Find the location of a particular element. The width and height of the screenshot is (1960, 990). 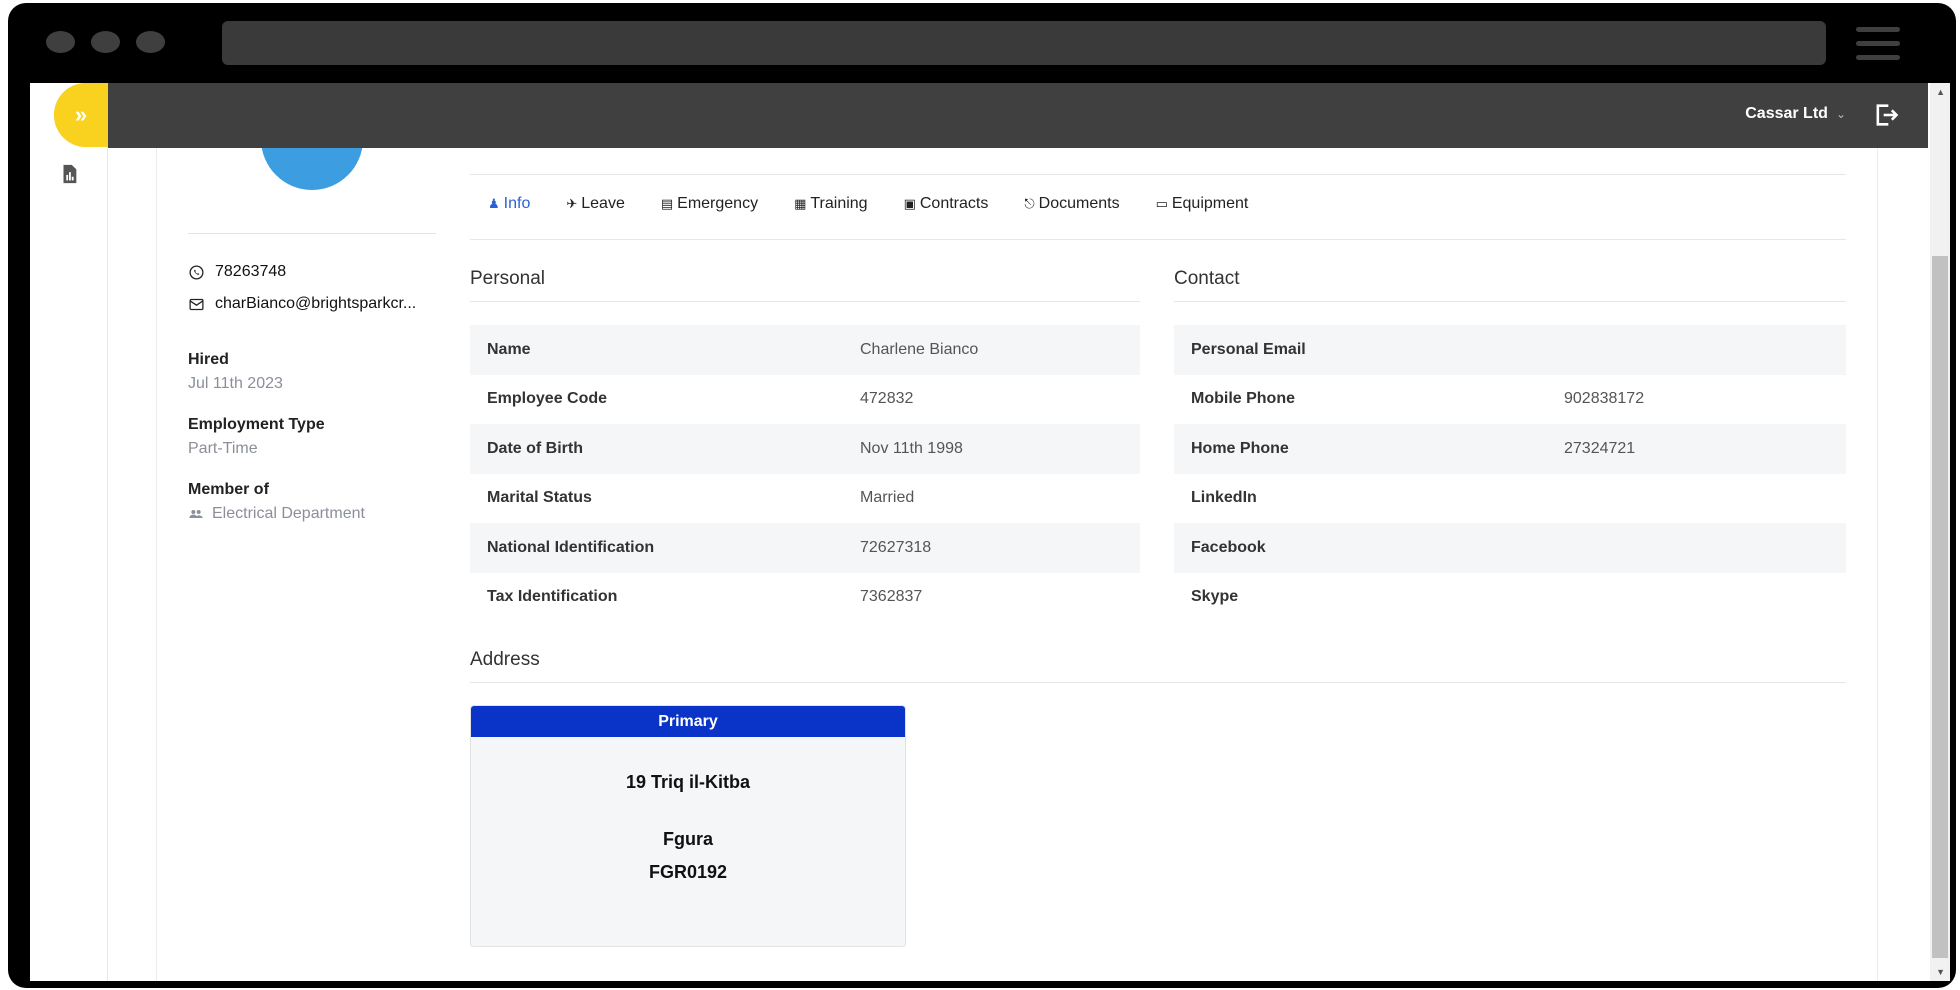

member-of-value: Electrical Department is located at coordinates (276, 514).